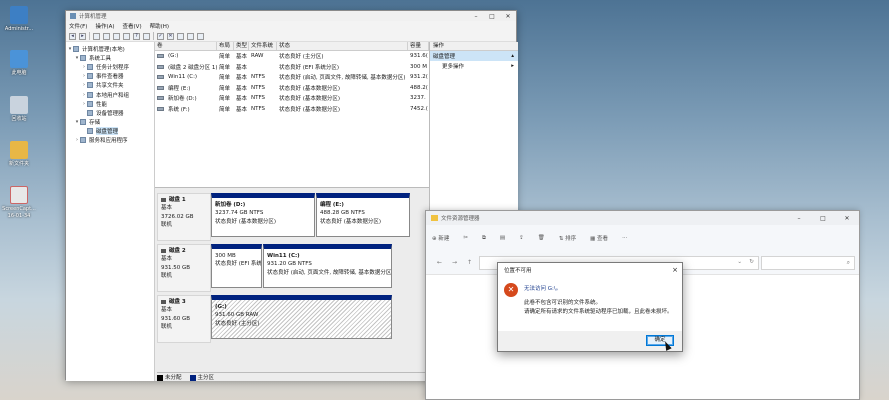 This screenshot has width=889, height=400. I want to click on actions-disk-management: 磁盘管理 ▴, so click(474, 56).